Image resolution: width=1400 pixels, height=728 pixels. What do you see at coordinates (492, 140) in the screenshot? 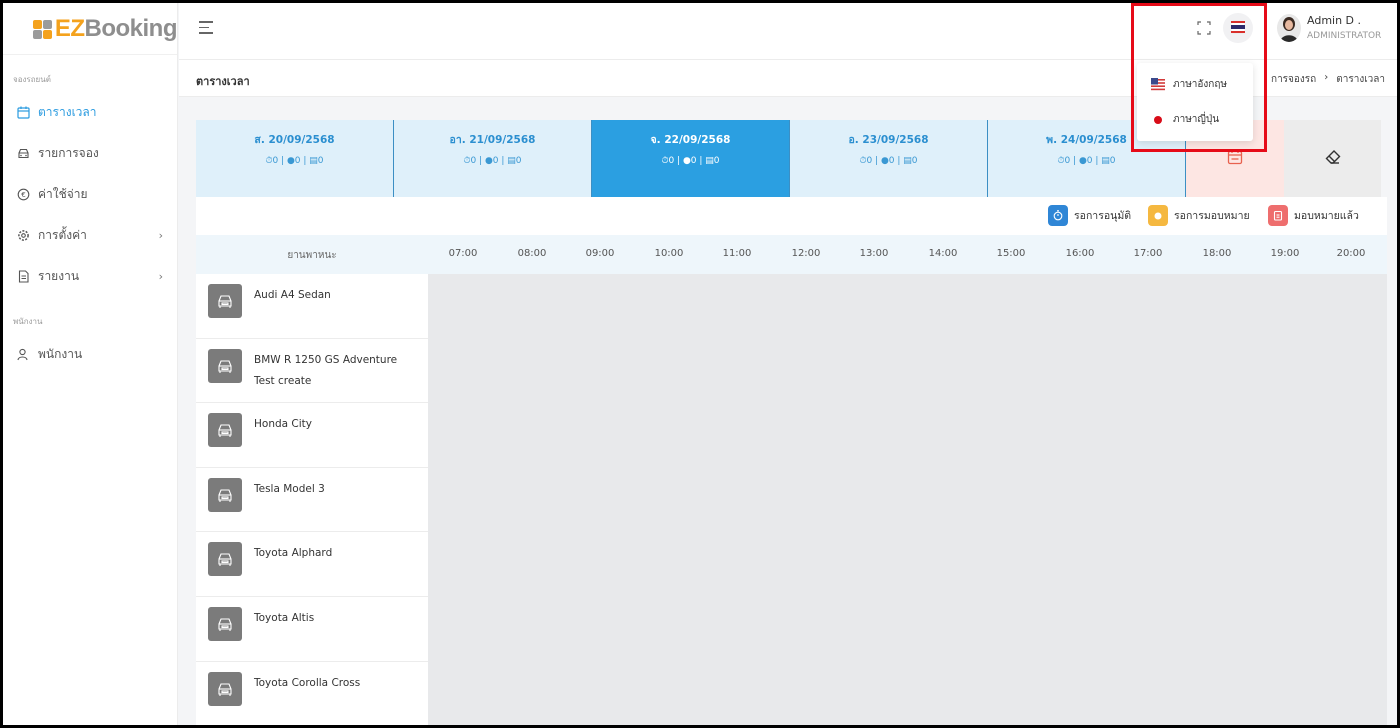
I see `day-label: อา. 21/09/2568` at bounding box center [492, 140].